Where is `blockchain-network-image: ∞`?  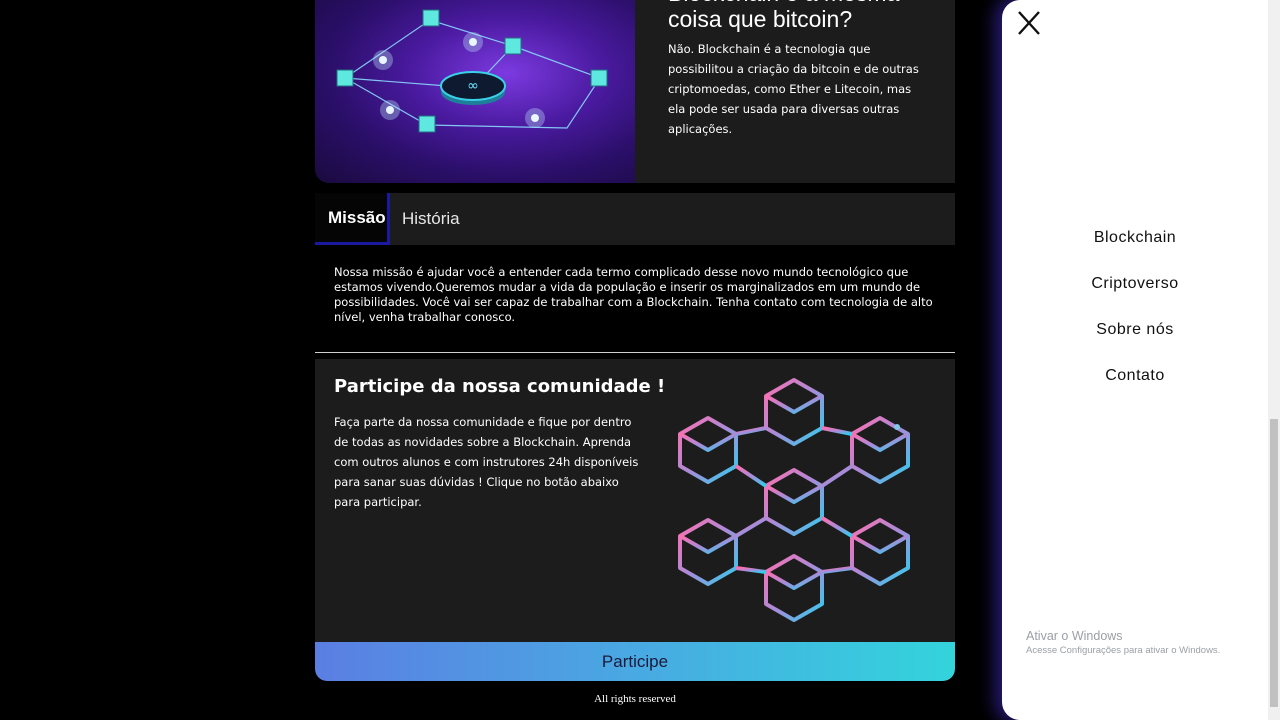
blockchain-network-image: ∞ is located at coordinates (475, 91).